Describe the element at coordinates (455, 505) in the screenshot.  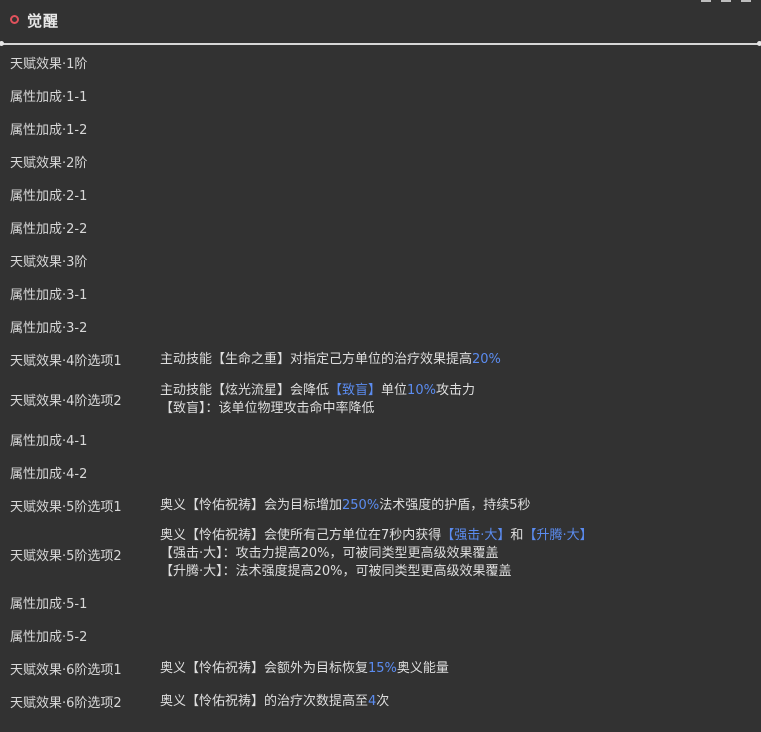
I see `description-text: 法术强度的护盾，持续5秒` at that location.